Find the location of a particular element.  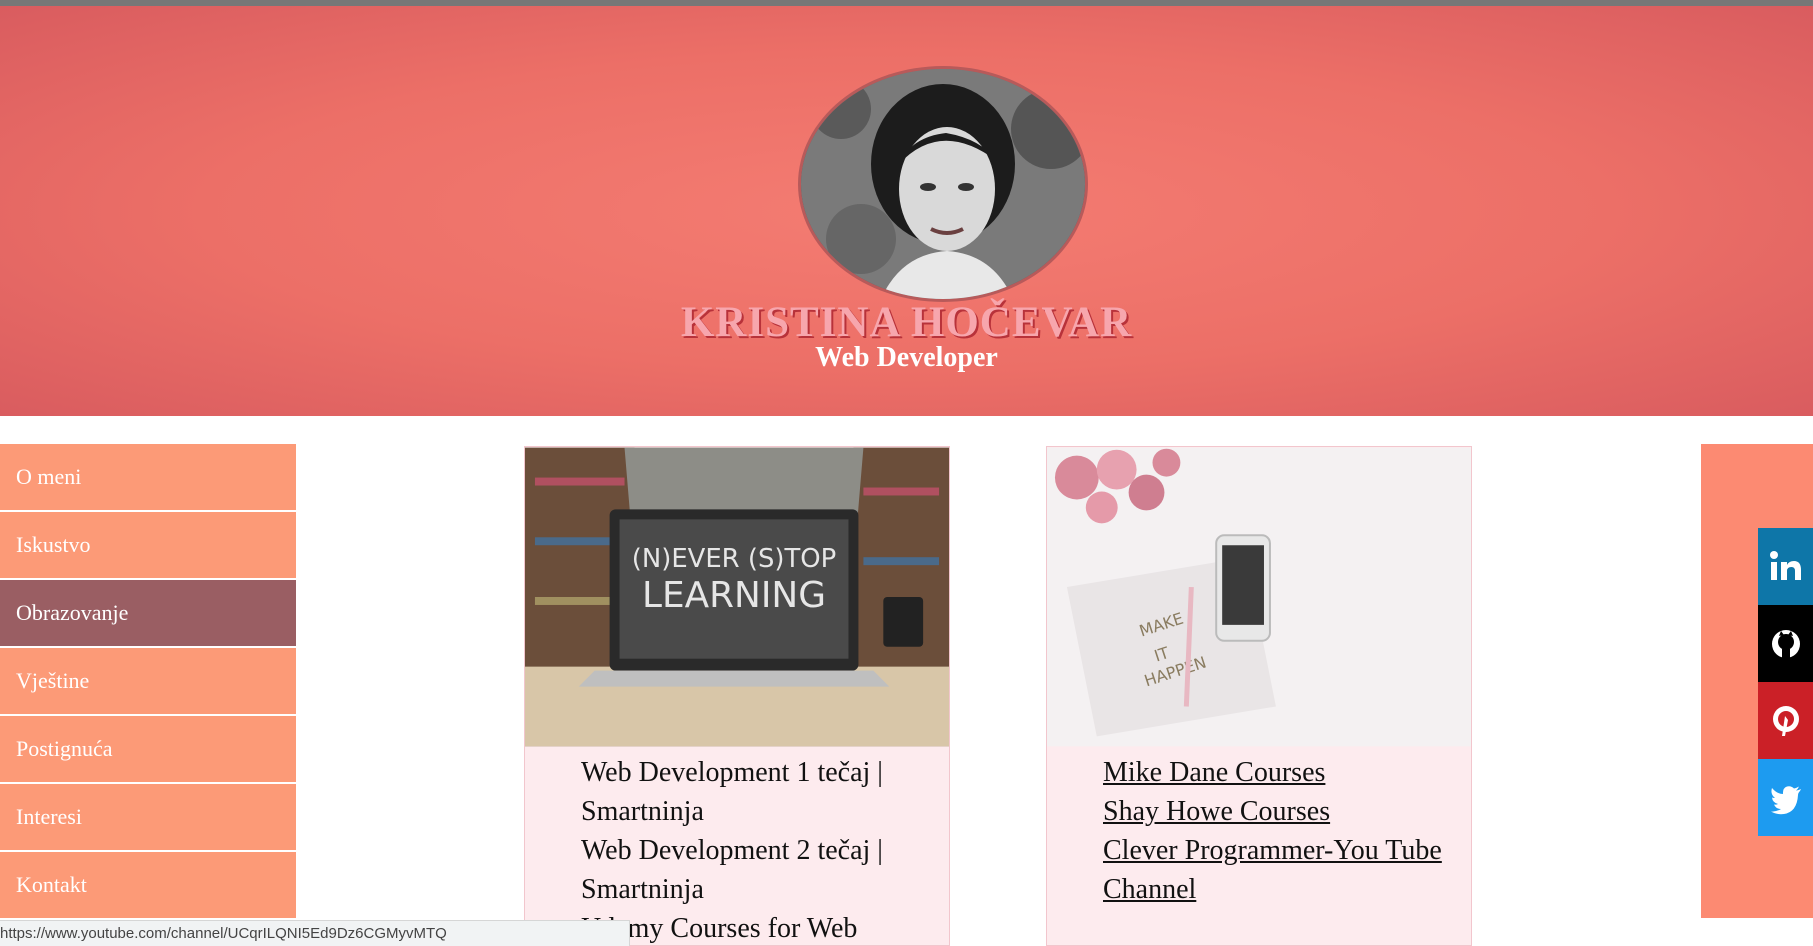

nav-item-obrazovanje: Obrazovanje is located at coordinates (148, 613).